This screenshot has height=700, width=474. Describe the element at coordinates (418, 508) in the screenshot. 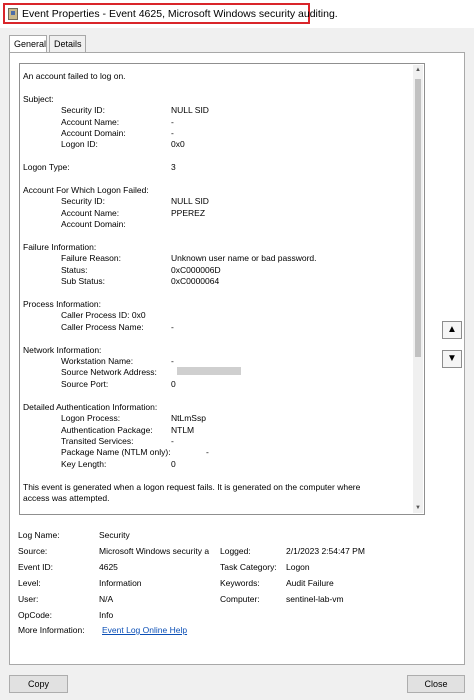

I see `scroll-down-arrow-icon: ▼` at that location.